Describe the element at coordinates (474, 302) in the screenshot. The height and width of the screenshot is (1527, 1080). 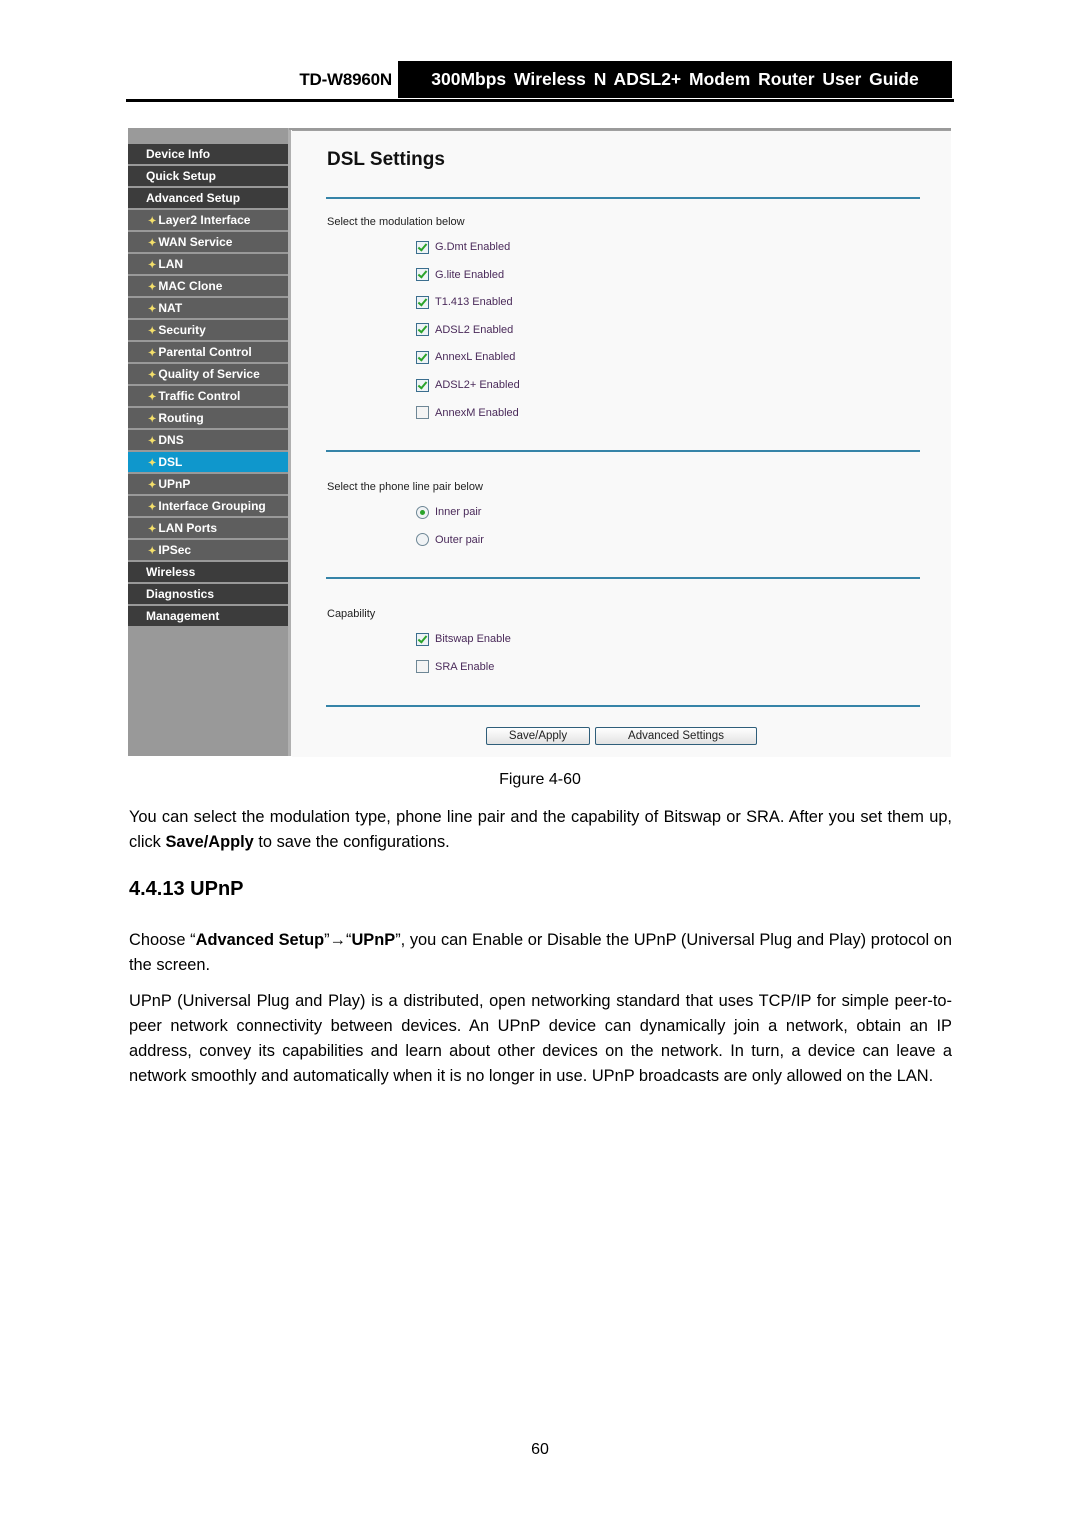
I see `option-label: T1.413 Enabled` at that location.